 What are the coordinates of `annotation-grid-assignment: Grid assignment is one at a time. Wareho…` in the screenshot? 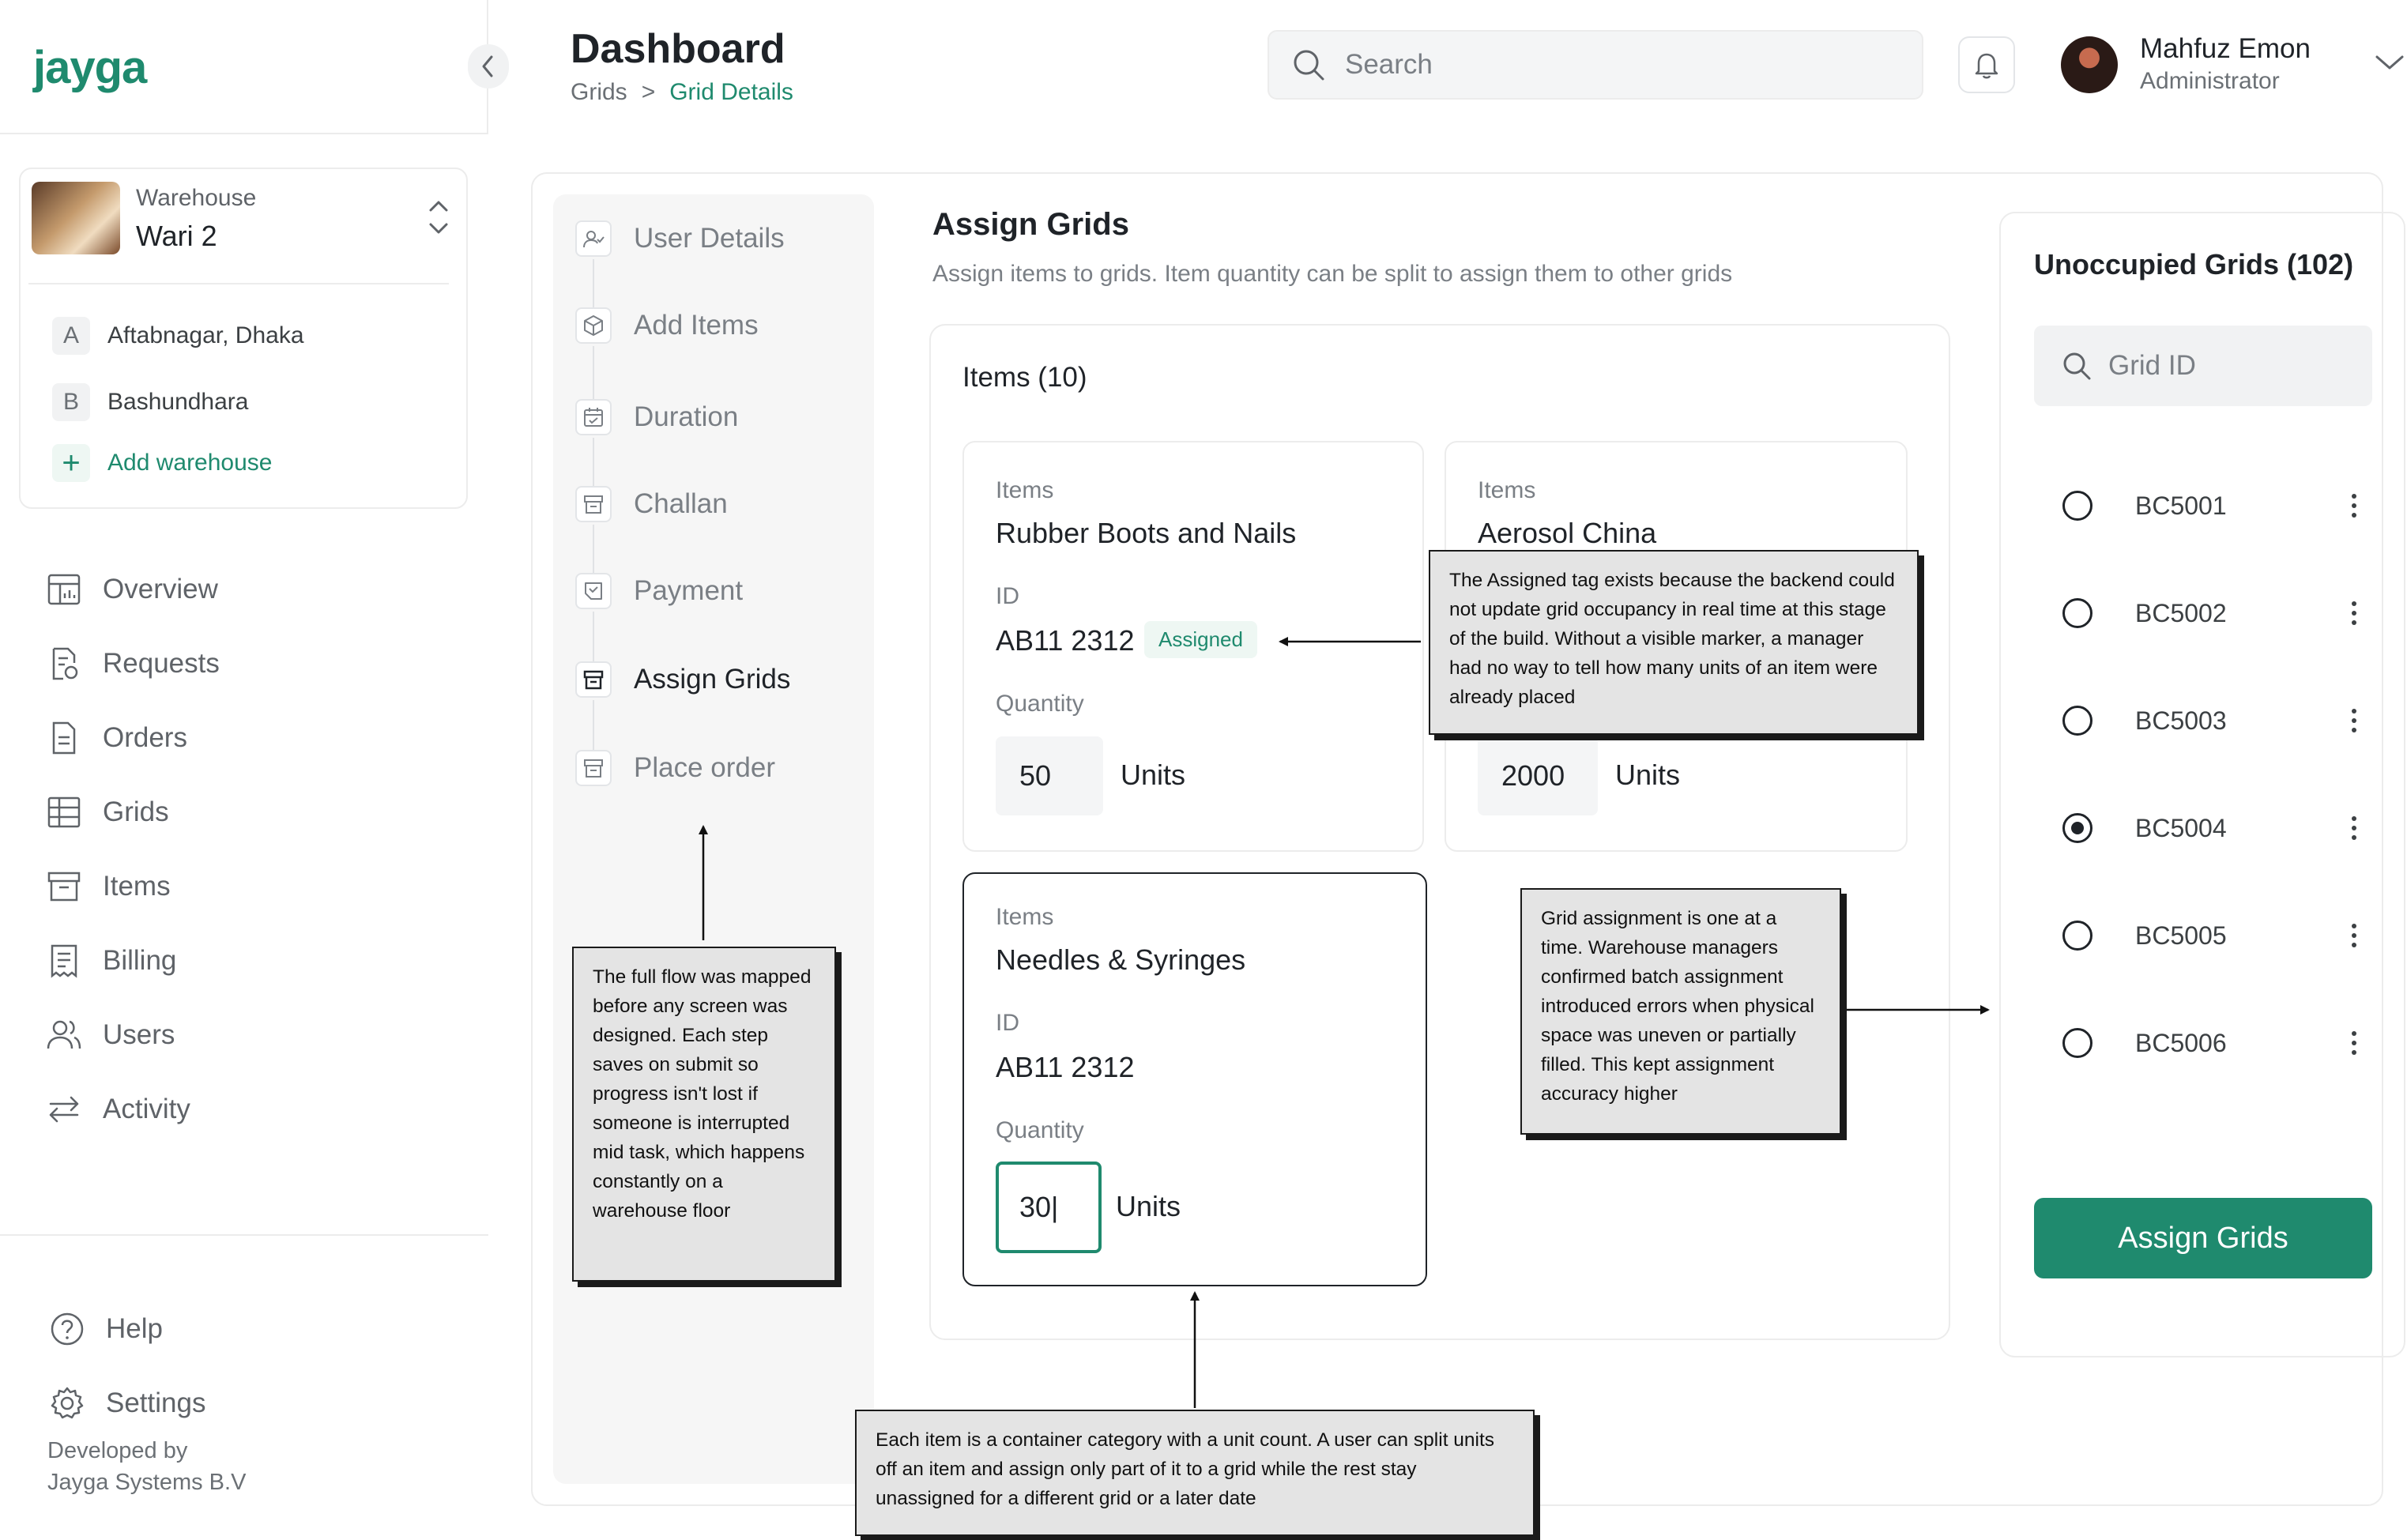 It's located at (1680, 1011).